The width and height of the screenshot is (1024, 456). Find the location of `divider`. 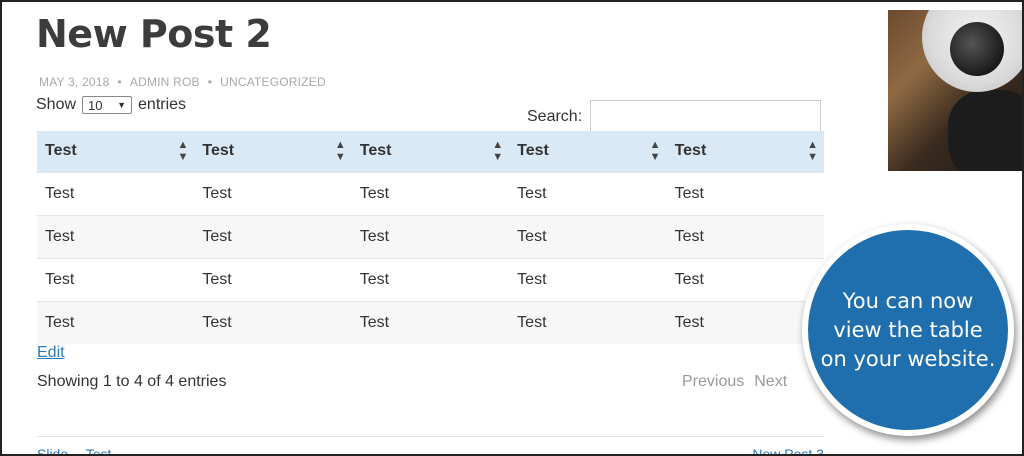

divider is located at coordinates (430, 436).